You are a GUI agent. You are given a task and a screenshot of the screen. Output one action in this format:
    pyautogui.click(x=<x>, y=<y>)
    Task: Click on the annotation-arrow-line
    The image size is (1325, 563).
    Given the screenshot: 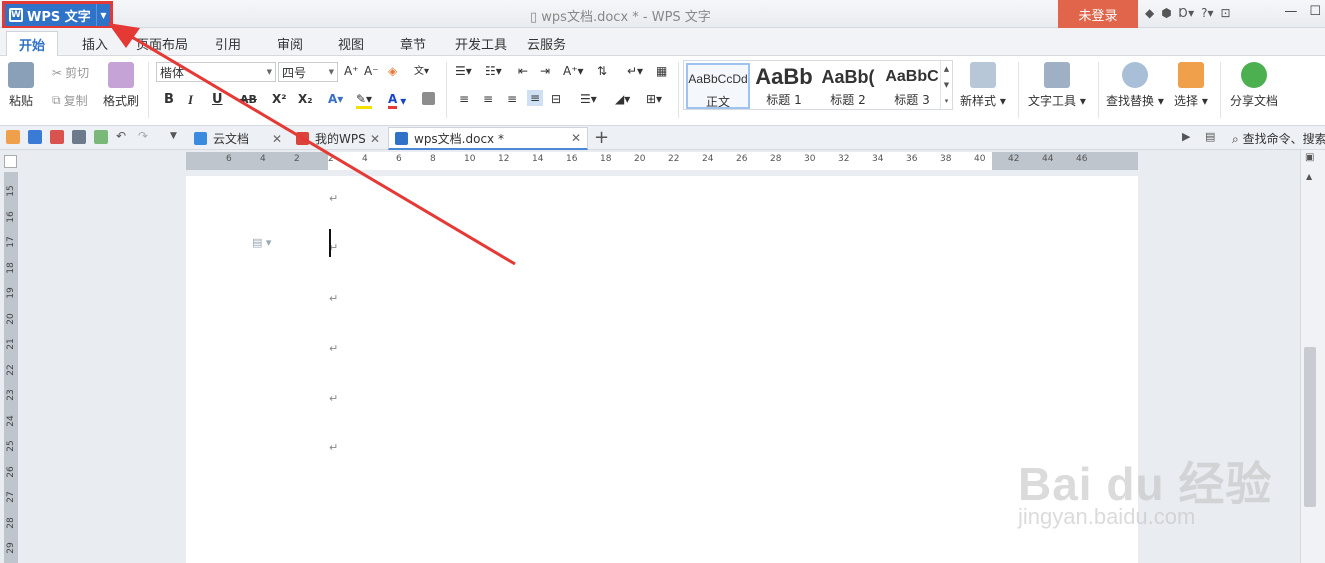 What is the action you would take?
    pyautogui.click(x=317, y=147)
    